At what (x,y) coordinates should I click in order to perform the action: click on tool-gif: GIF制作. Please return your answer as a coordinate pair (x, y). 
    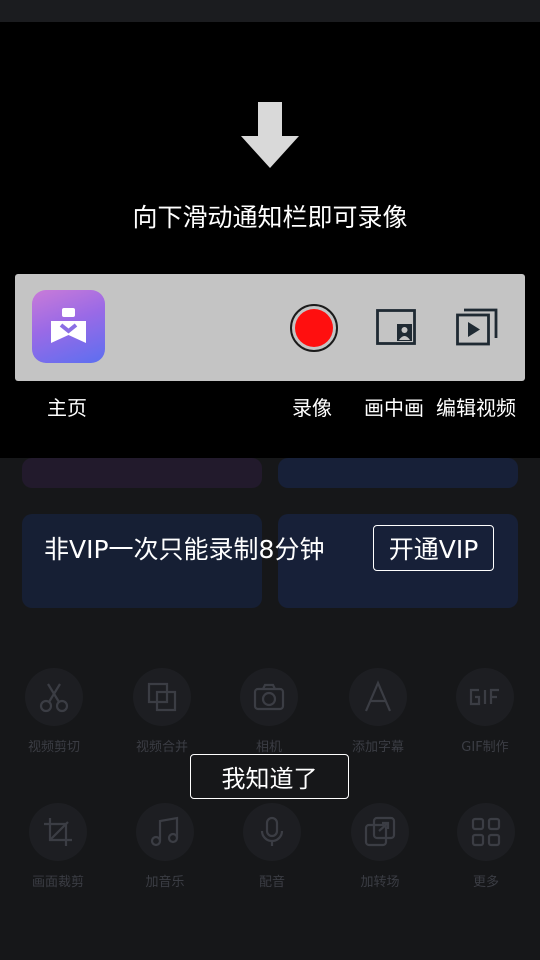
    Looking at the image, I should click on (485, 711).